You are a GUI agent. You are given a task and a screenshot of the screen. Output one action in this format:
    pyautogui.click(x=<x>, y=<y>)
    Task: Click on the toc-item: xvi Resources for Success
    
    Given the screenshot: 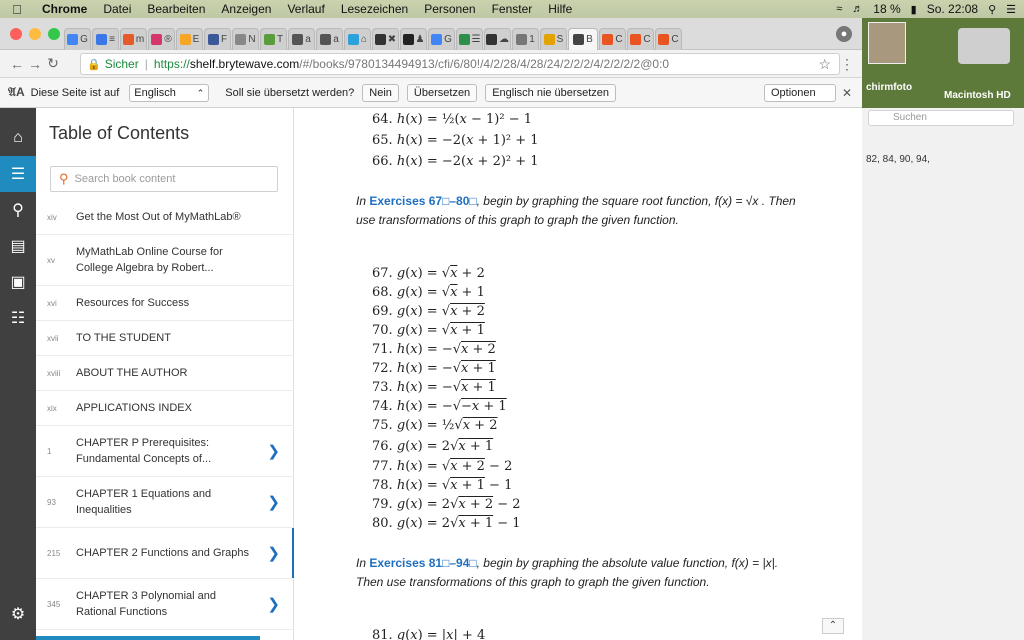 What is the action you would take?
    pyautogui.click(x=165, y=303)
    